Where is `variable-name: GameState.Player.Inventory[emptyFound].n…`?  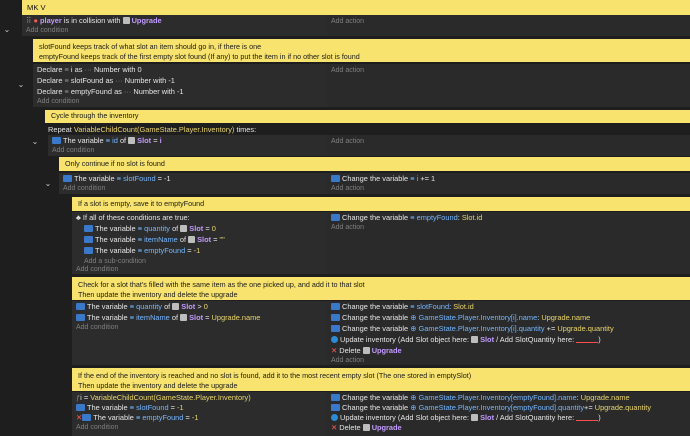
variable-name: GameState.Player.Inventory[emptyFound].n… is located at coordinates (497, 397).